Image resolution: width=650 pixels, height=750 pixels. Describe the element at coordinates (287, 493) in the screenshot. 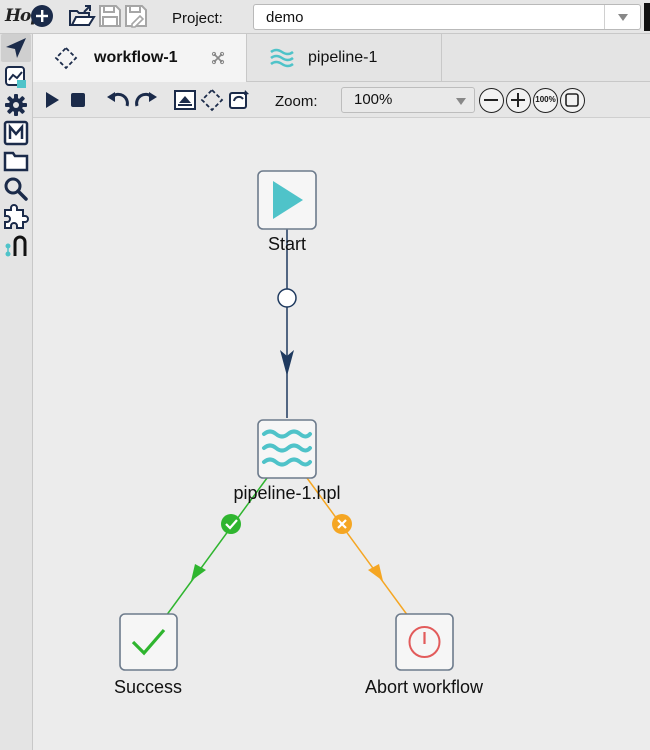

I see `node-label-pipeline: pipeline-1.hpl` at that location.